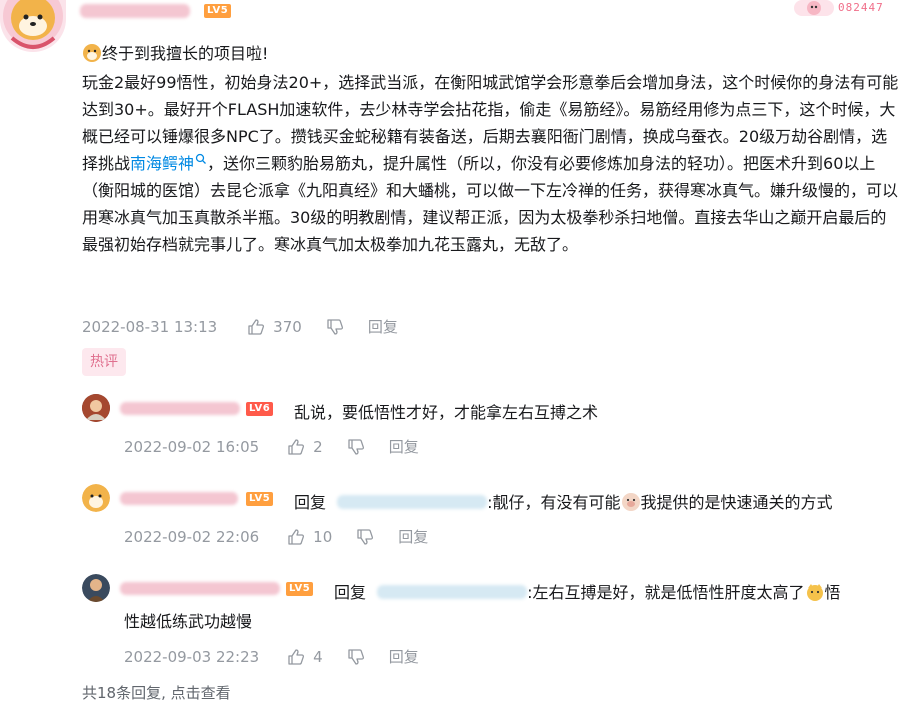 The width and height of the screenshot is (924, 716). Describe the element at coordinates (383, 326) in the screenshot. I see `main-reply-button: 回复` at that location.